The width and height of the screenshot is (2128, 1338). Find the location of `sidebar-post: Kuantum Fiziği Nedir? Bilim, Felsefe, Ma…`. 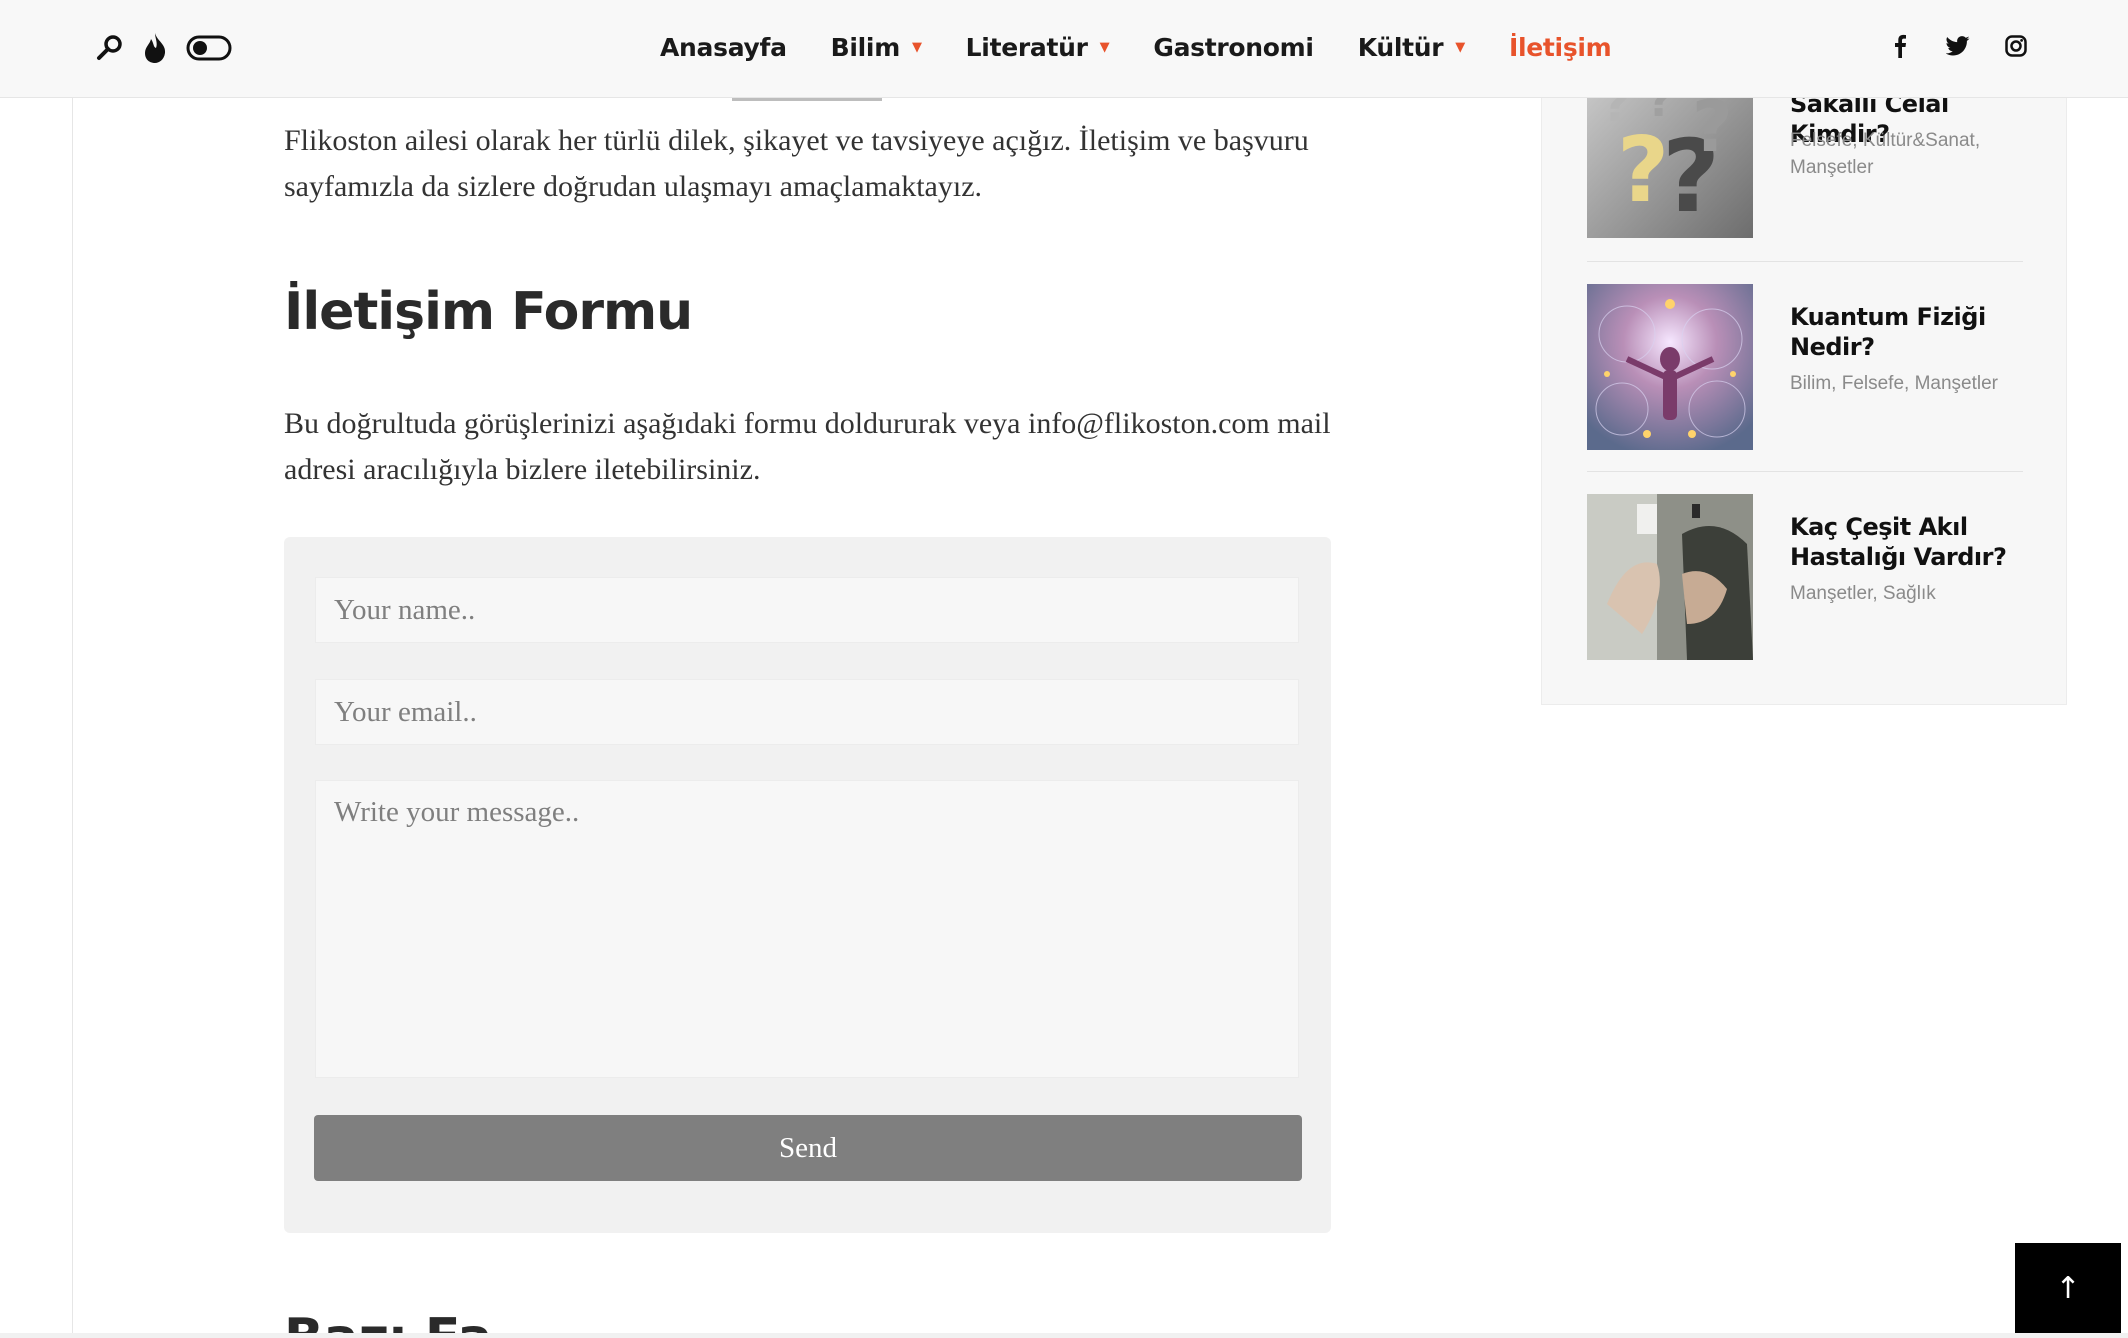

sidebar-post: Kuantum Fiziği Nedir? Bilim, Felsefe, Ma… is located at coordinates (1805, 367).